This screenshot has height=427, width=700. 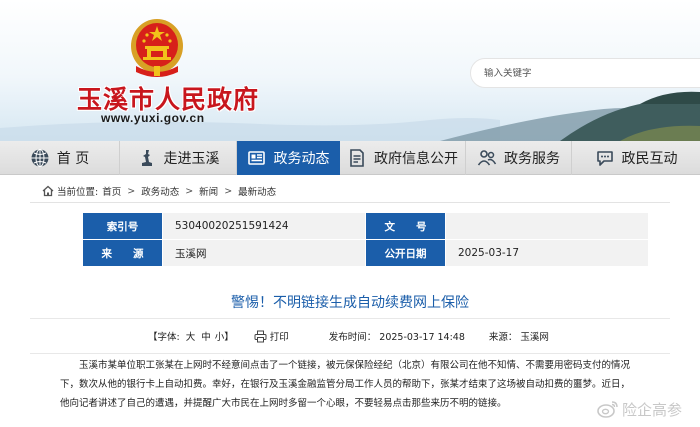 I want to click on document-icon, so click(x=357, y=158).